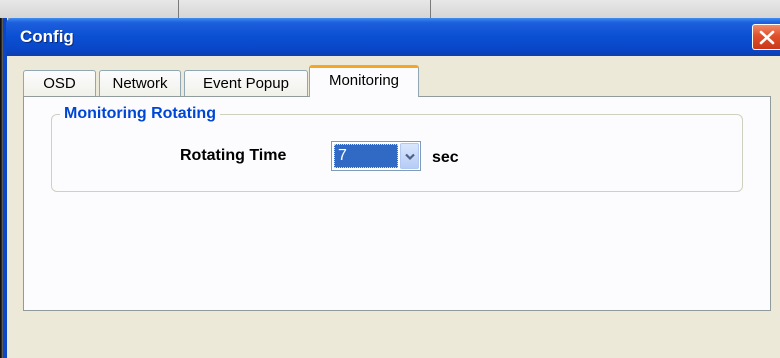 This screenshot has height=358, width=780. Describe the element at coordinates (140, 114) in the screenshot. I see `group-title: Monitoring Rotating` at that location.